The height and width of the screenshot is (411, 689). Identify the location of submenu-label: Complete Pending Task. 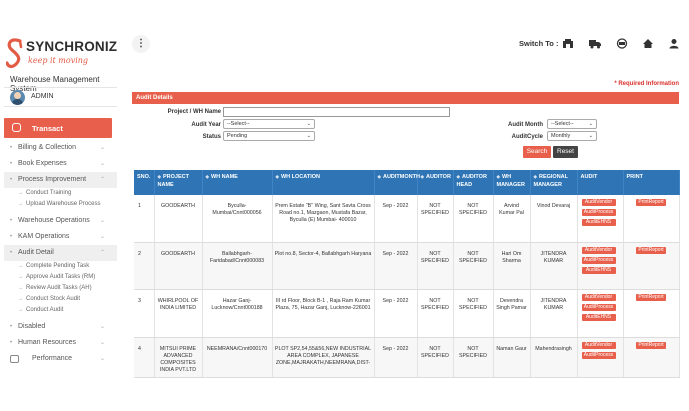
(58, 266).